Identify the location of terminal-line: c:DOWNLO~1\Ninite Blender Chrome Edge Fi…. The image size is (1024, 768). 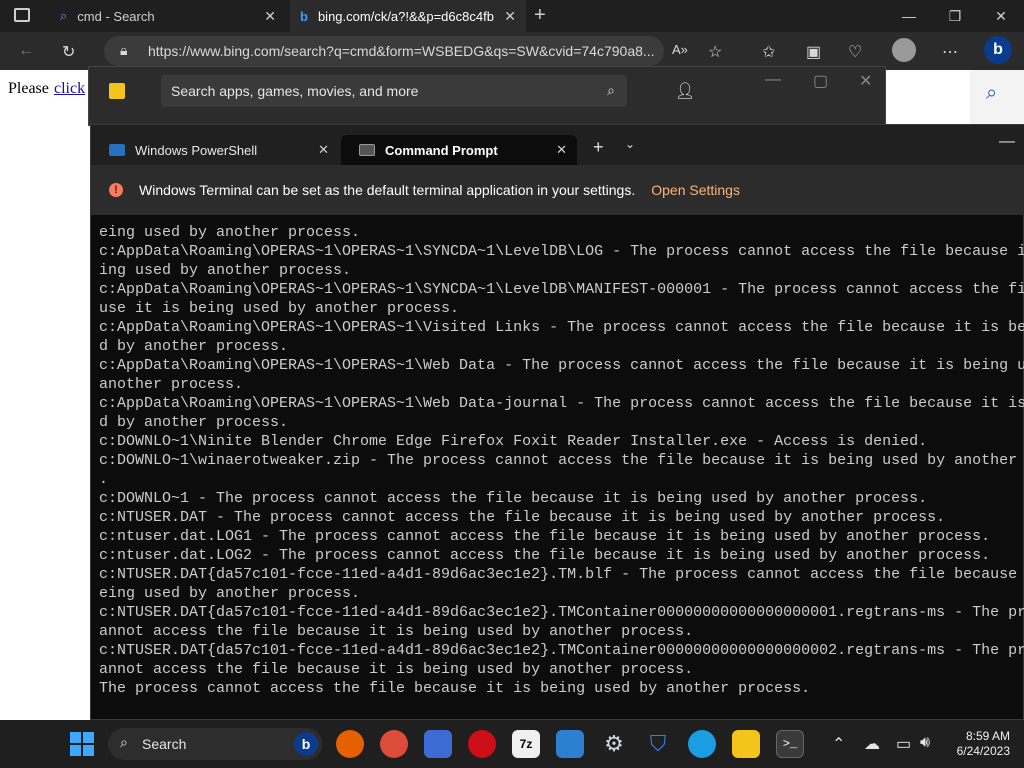
(513, 441).